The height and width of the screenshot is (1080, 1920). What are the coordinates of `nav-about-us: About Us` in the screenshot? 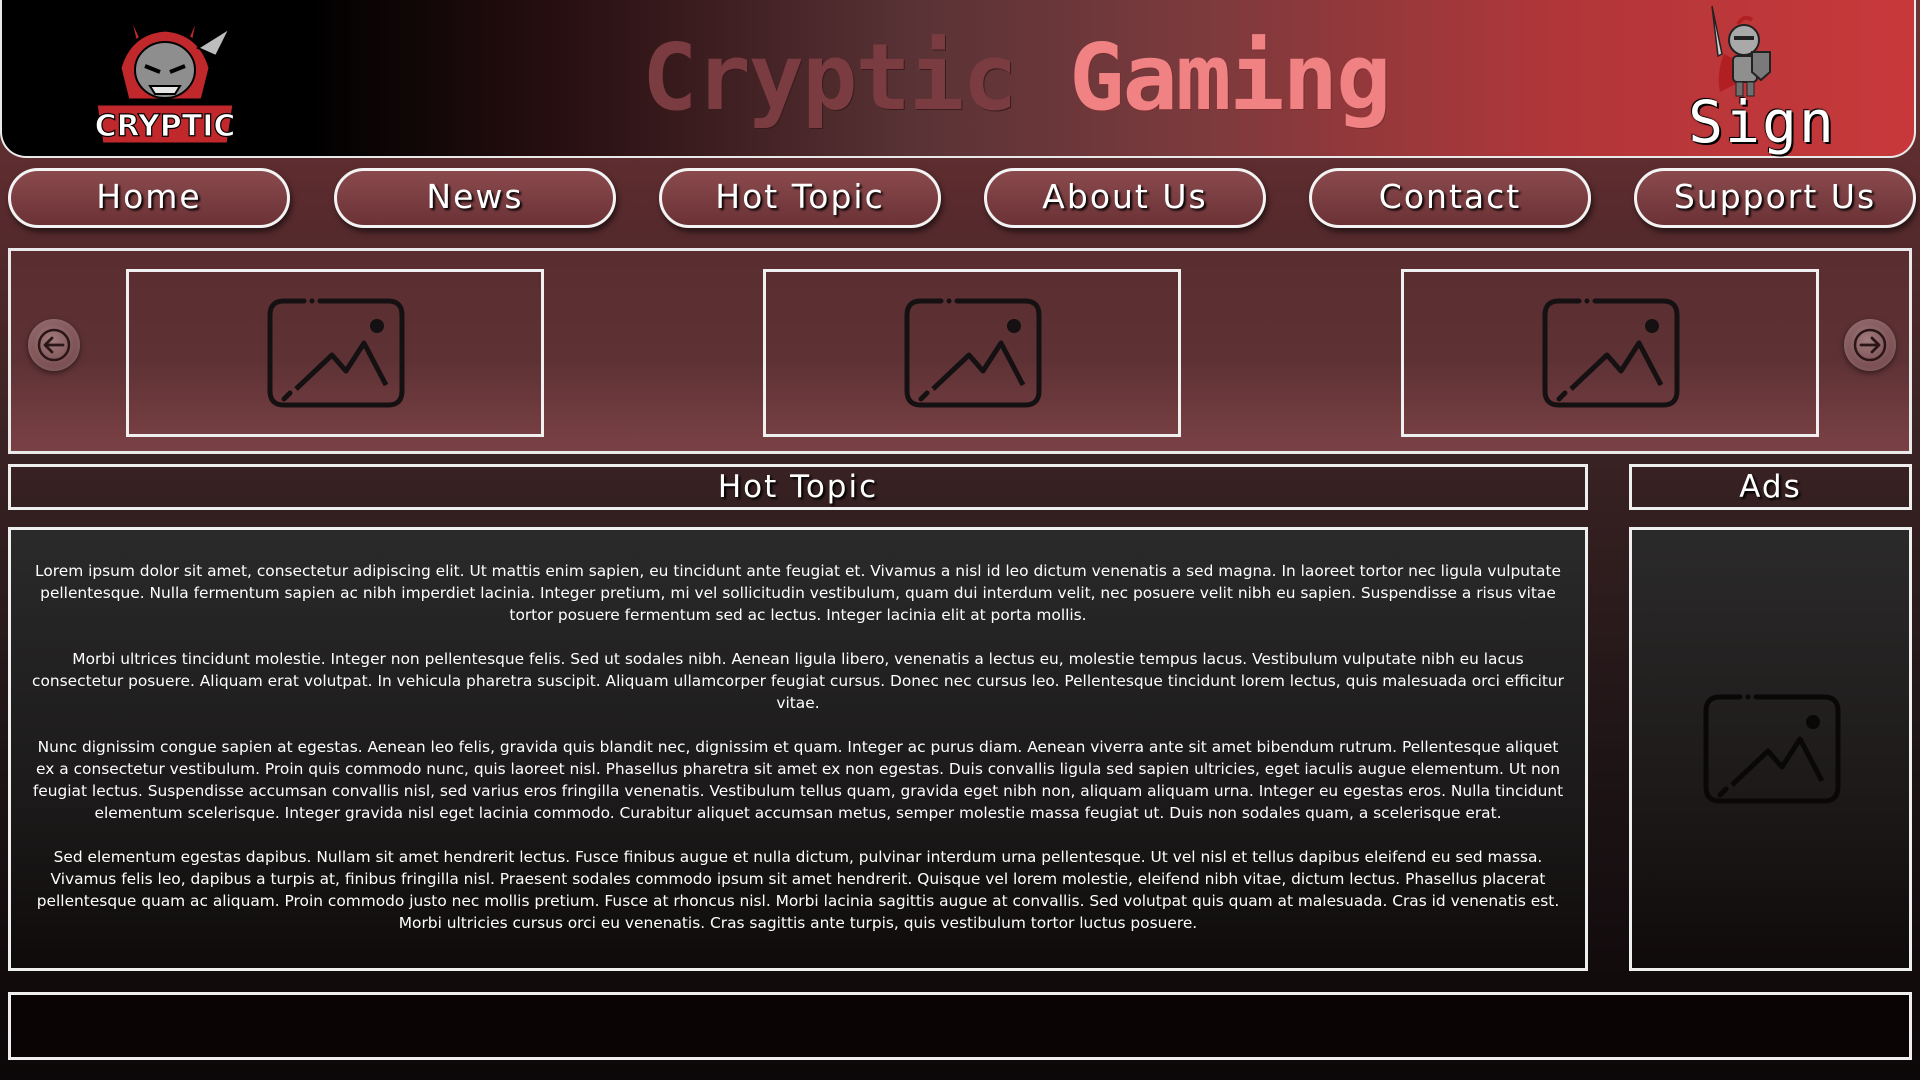 It's located at (1125, 198).